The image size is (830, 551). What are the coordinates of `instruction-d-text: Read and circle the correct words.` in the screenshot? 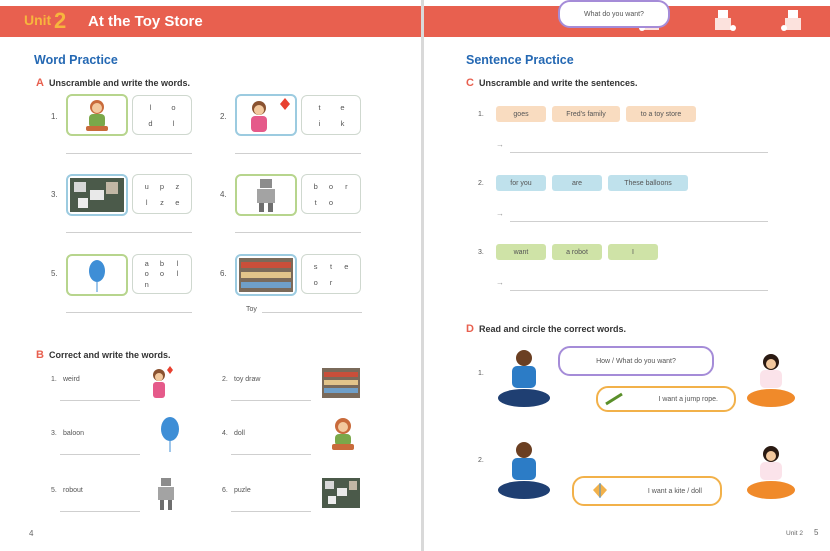 It's located at (552, 329).